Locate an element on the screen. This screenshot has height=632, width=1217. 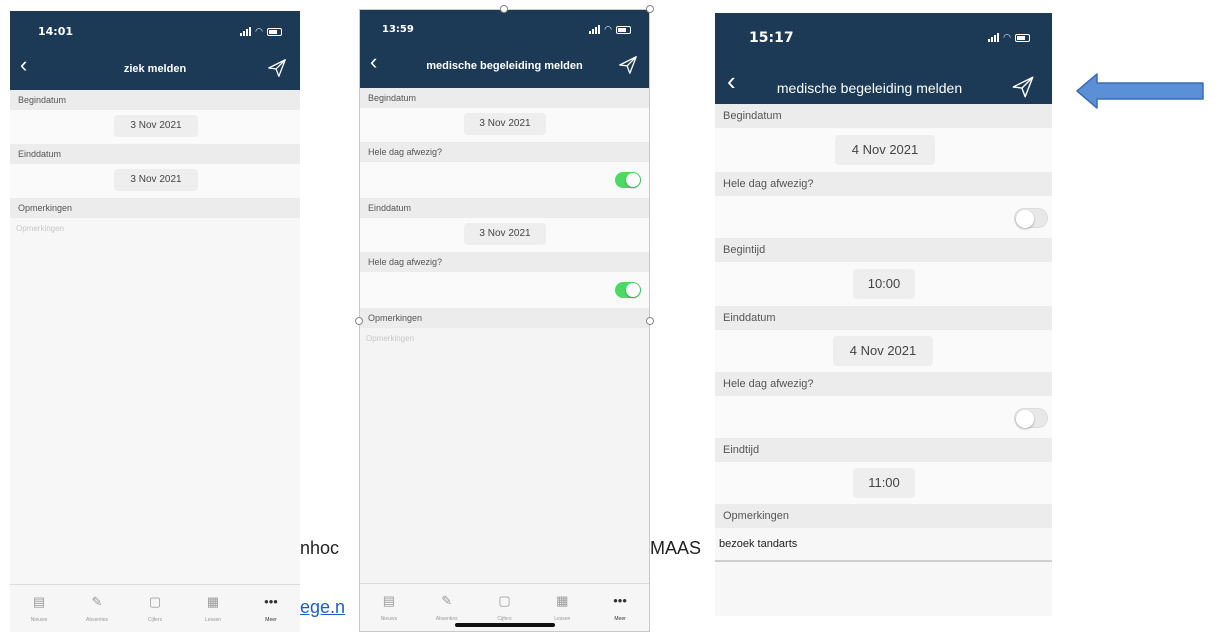
document-text-fragment-left: nhoc is located at coordinates (320, 548).